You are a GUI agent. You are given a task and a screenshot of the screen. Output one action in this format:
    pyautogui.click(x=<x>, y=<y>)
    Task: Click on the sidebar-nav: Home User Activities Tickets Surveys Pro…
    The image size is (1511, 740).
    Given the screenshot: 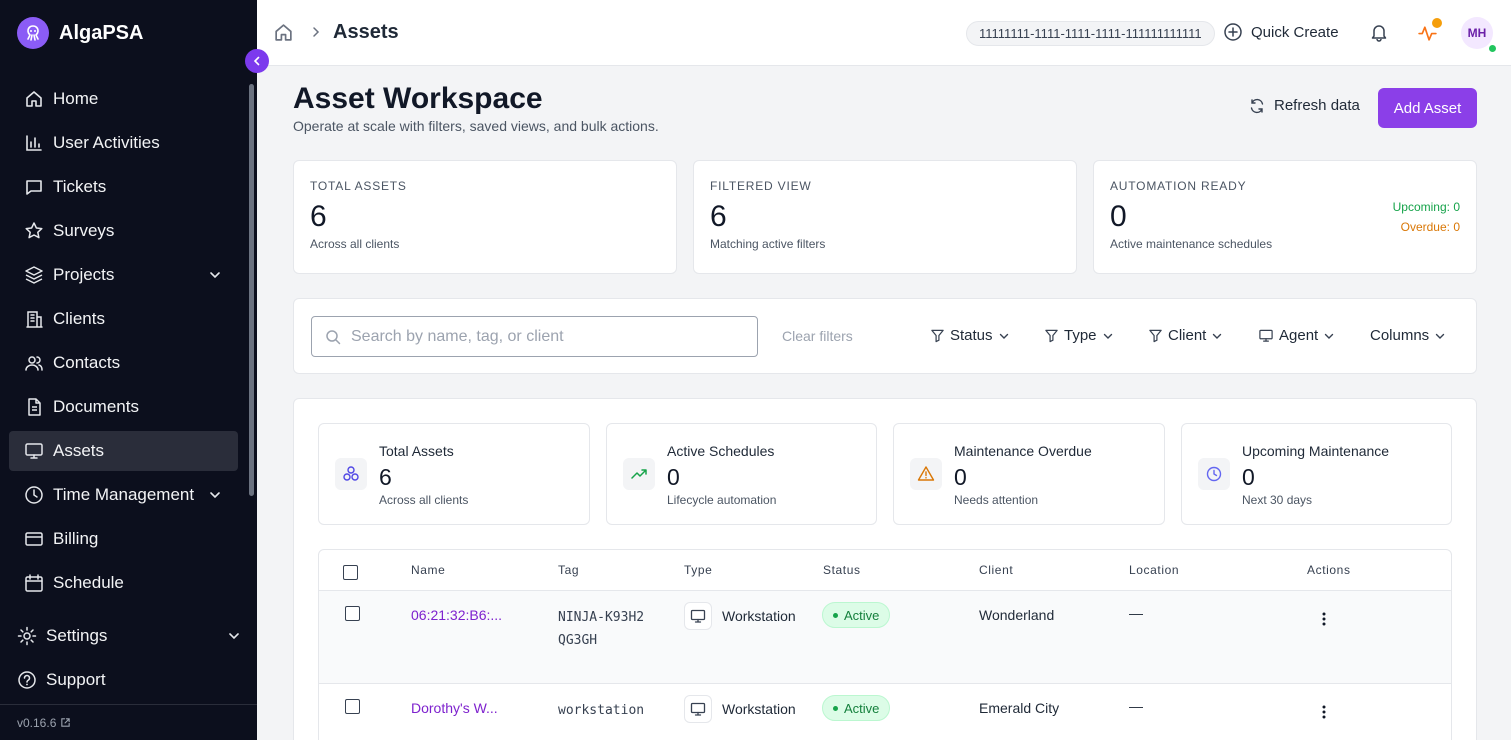 What is the action you would take?
    pyautogui.click(x=123, y=343)
    